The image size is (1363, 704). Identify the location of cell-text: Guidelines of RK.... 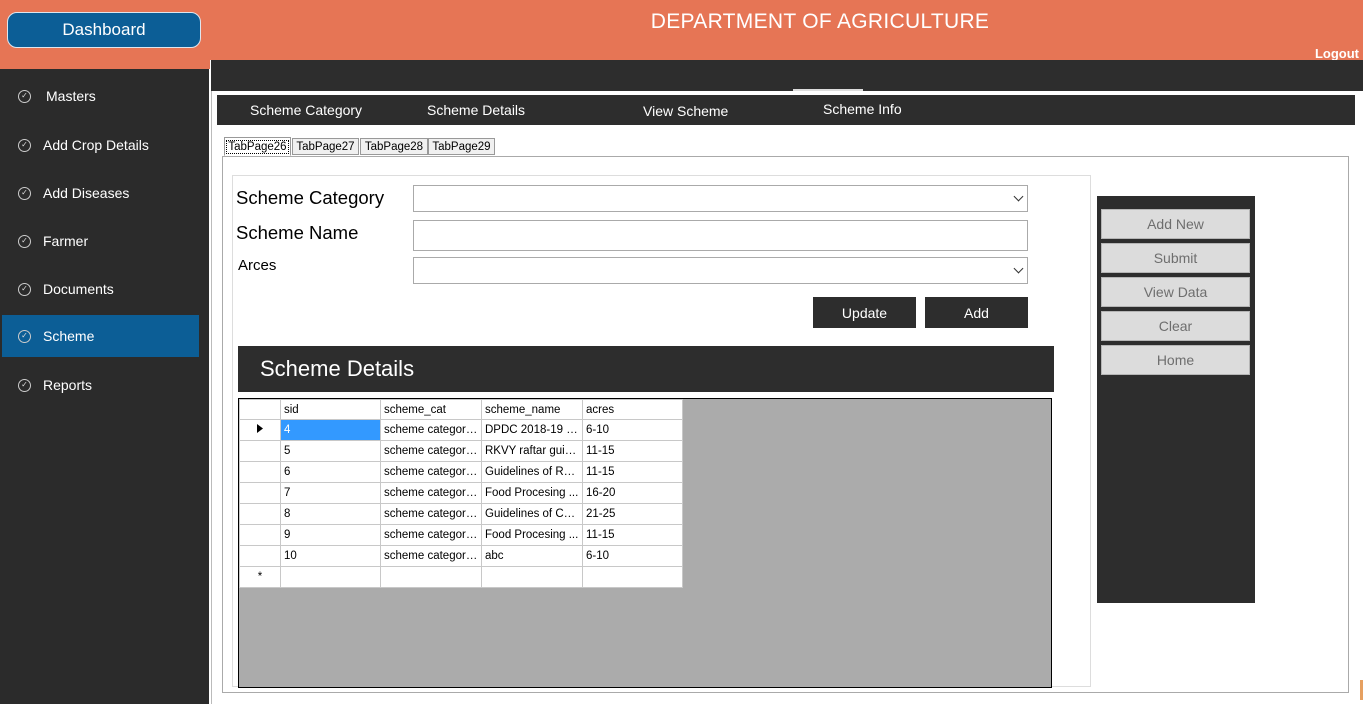
(532, 472).